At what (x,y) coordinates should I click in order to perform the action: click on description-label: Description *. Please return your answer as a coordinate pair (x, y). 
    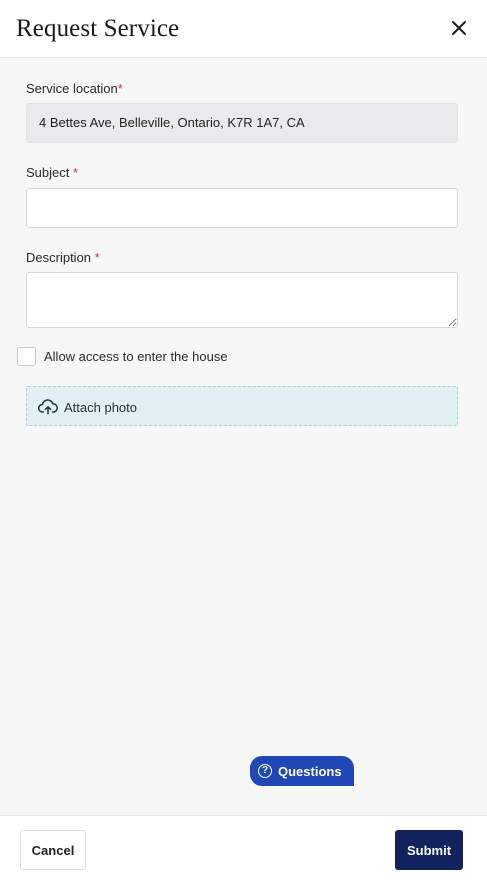
    Looking at the image, I should click on (63, 257).